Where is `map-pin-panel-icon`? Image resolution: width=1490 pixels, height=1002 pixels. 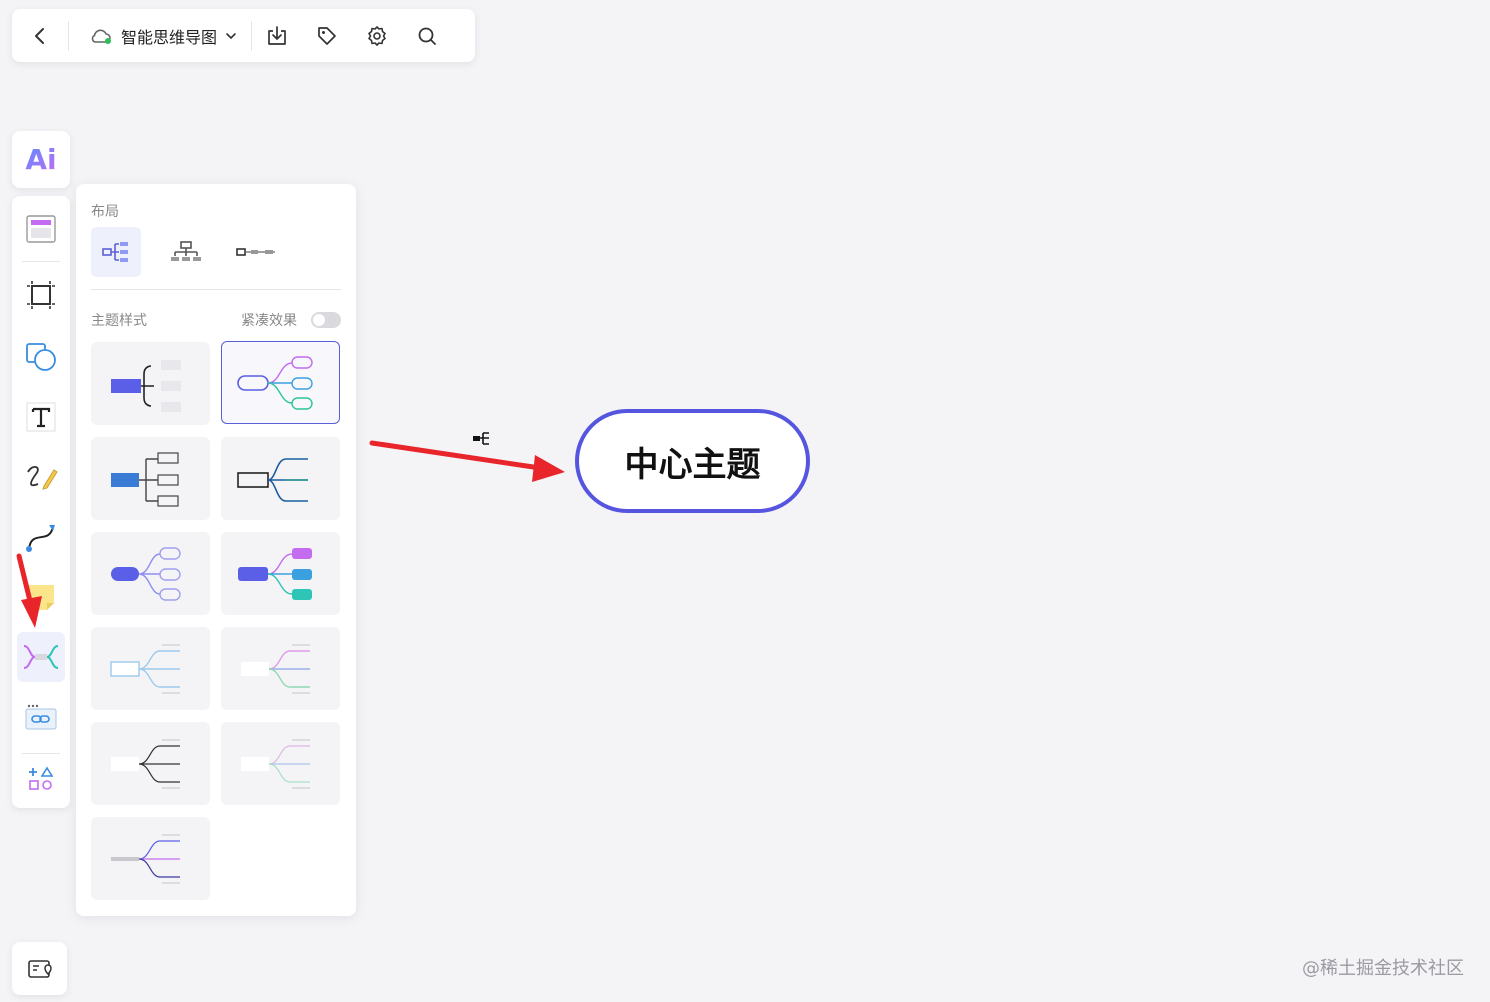 map-pin-panel-icon is located at coordinates (39, 968).